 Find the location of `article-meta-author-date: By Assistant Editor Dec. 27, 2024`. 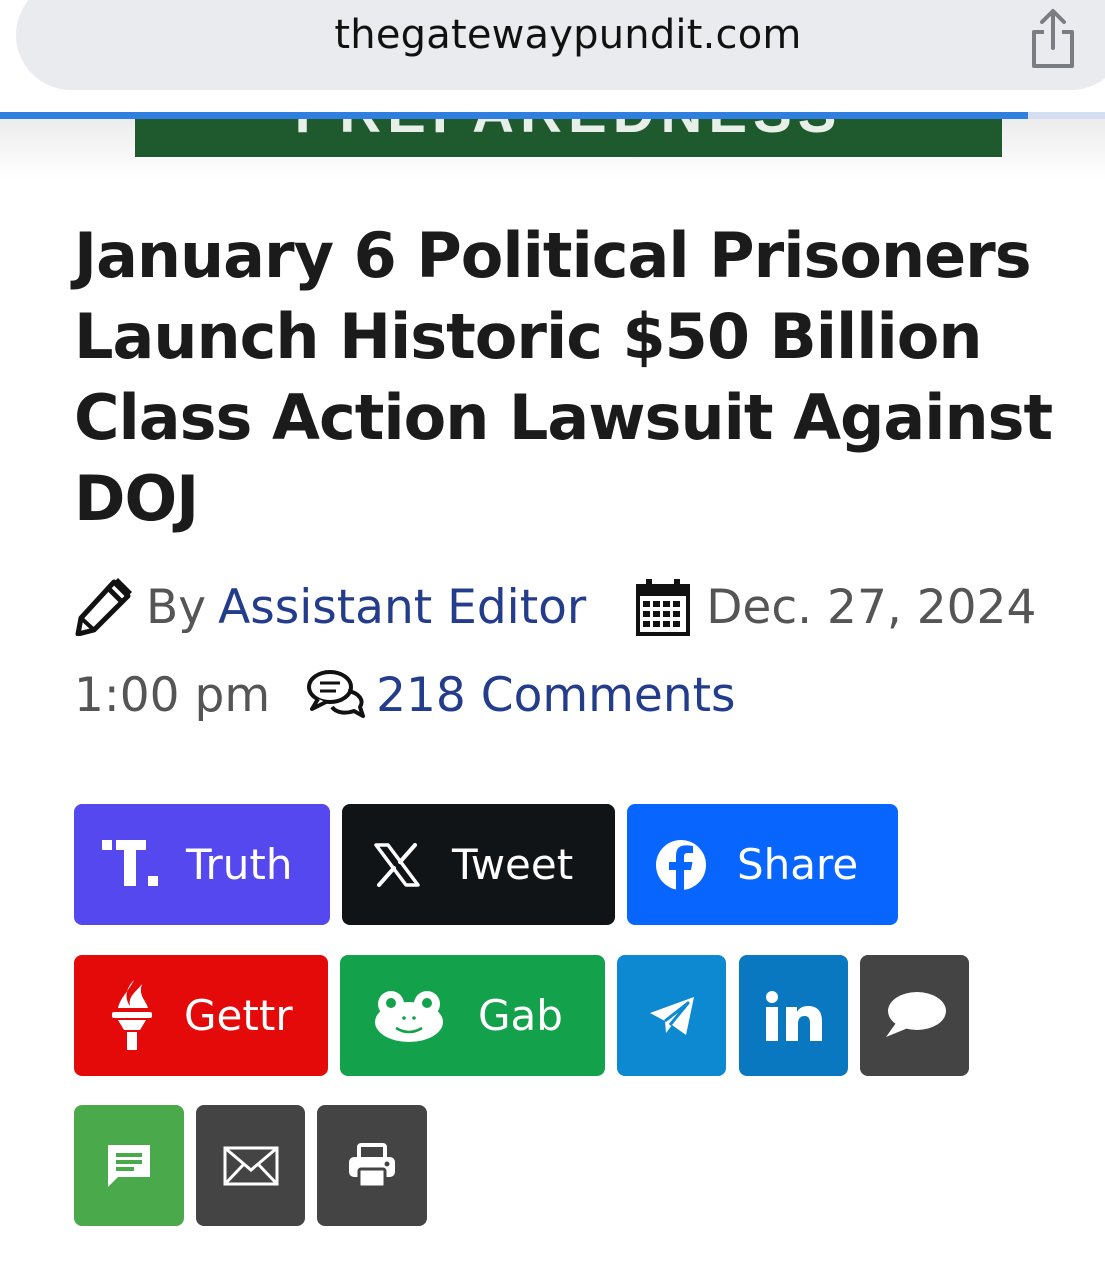

article-meta-author-date: By Assistant Editor Dec. 27, 2024 is located at coordinates (555, 607).